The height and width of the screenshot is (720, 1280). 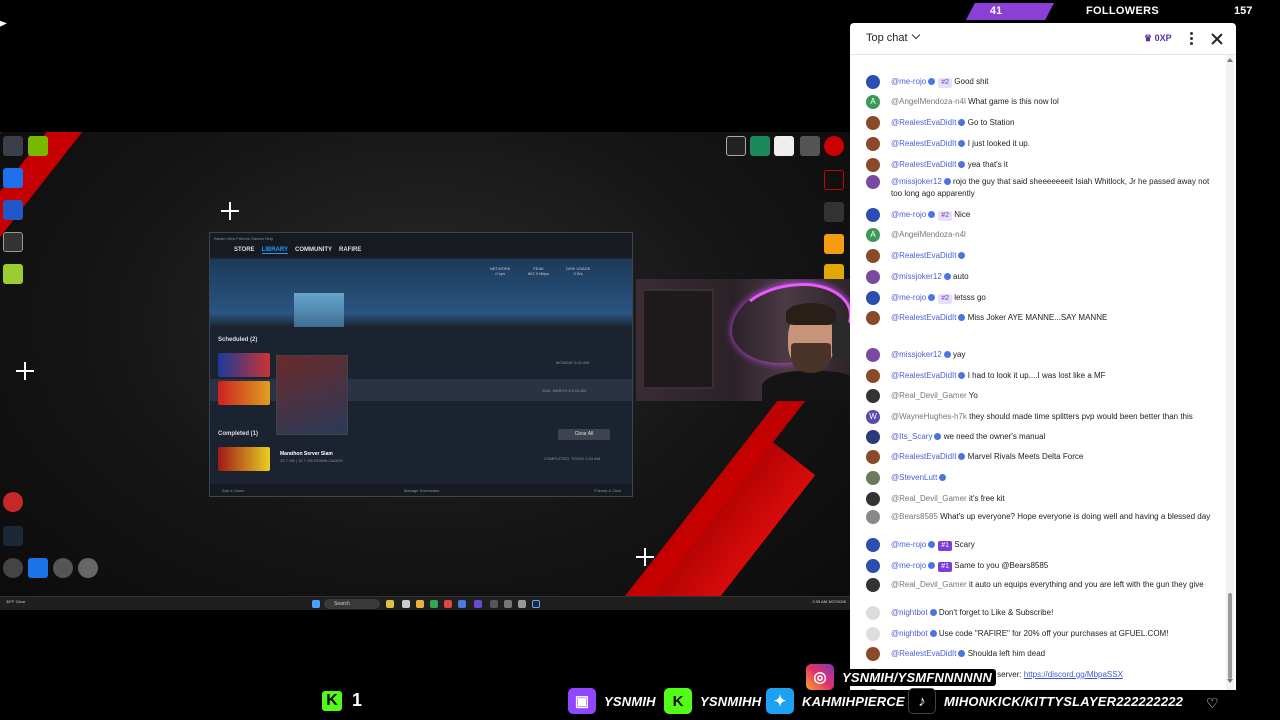 I want to click on friends-chat-link: Friends & Chat, so click(x=607, y=490).